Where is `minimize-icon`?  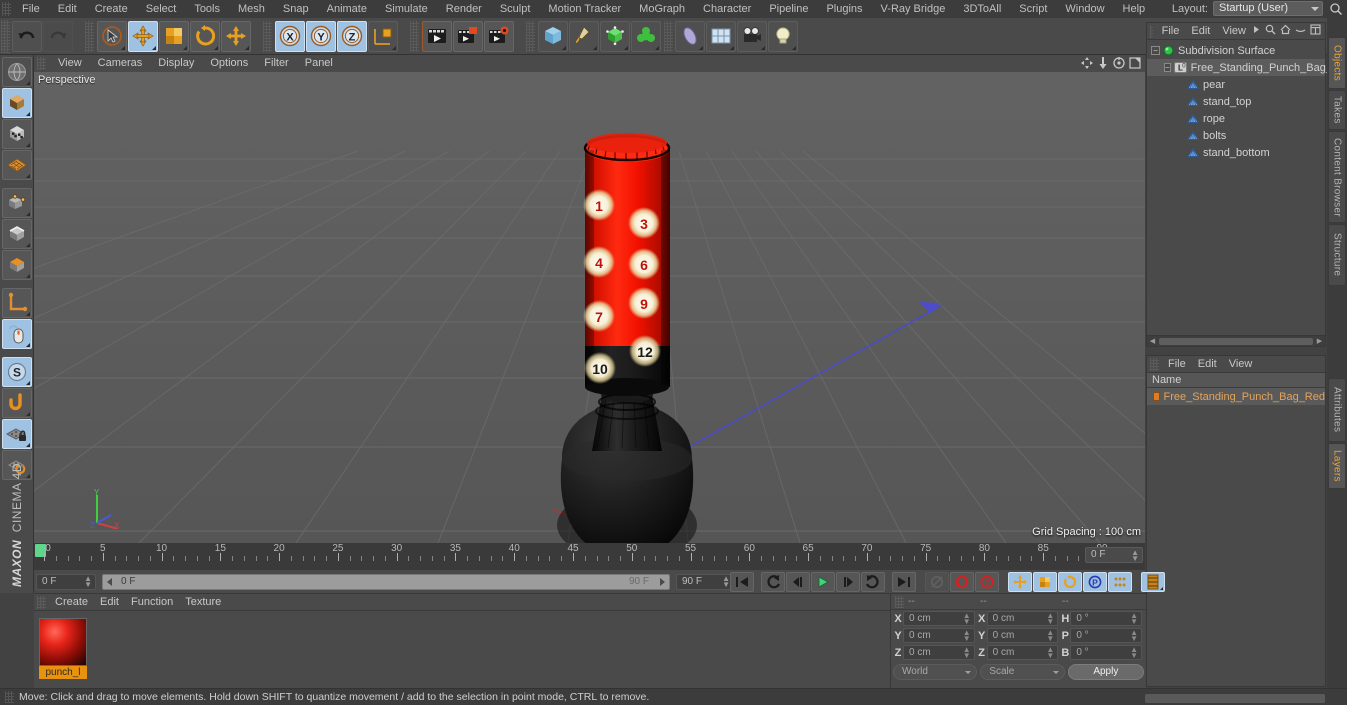 minimize-icon is located at coordinates (1300, 31).